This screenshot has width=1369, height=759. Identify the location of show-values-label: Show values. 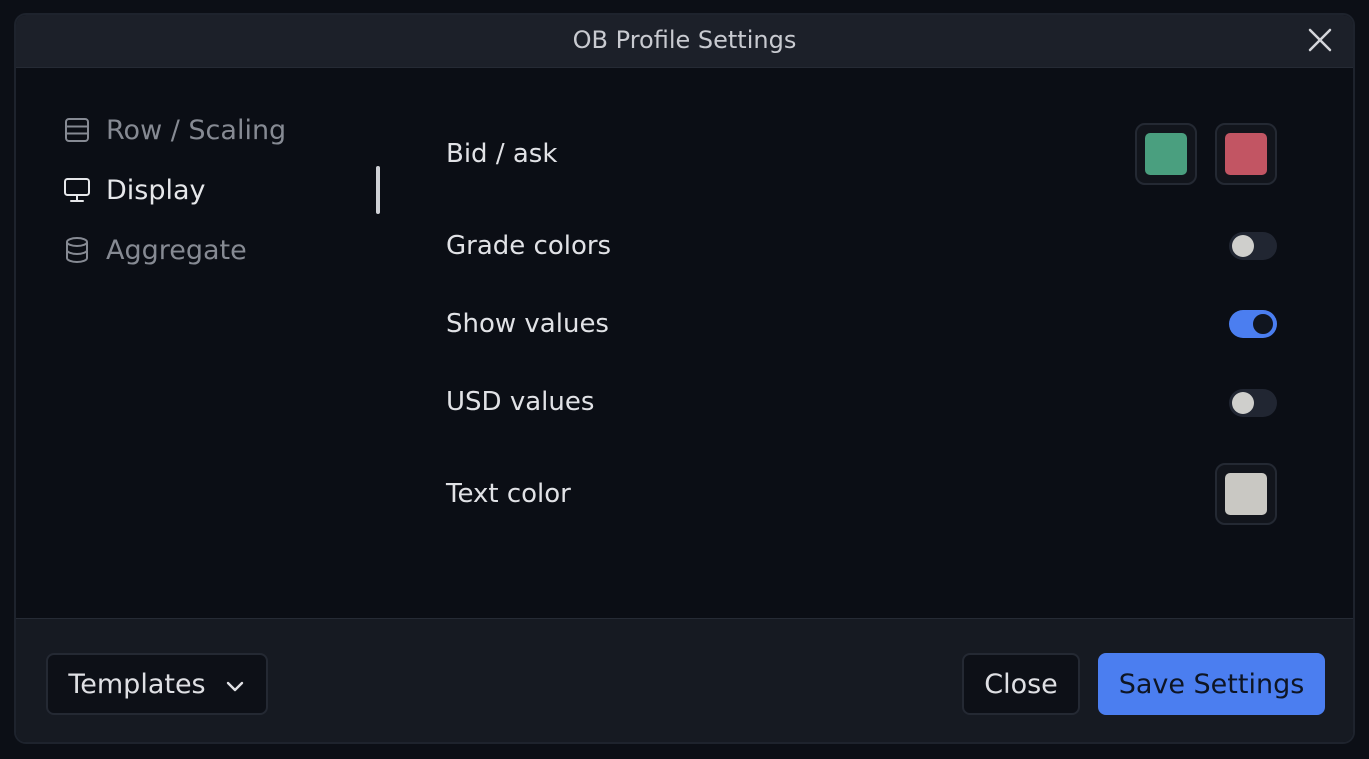
(527, 324).